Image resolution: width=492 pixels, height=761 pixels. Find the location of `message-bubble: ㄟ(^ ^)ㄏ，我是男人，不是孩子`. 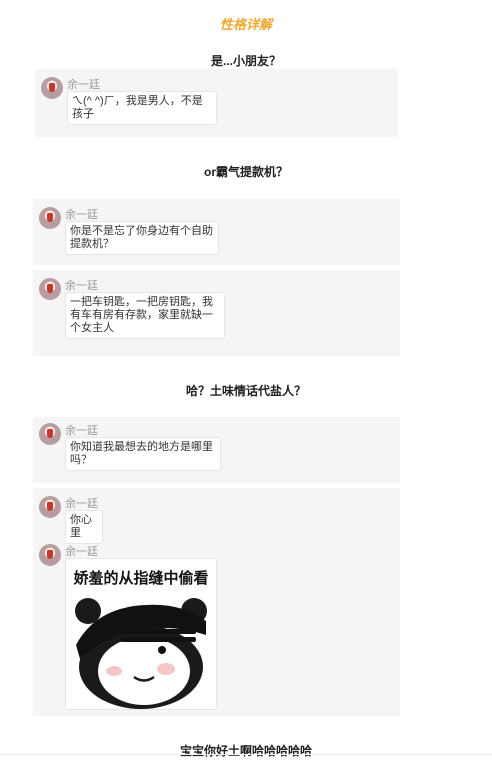

message-bubble: ㄟ(^ ^)ㄏ，我是男人，不是孩子 is located at coordinates (142, 108).